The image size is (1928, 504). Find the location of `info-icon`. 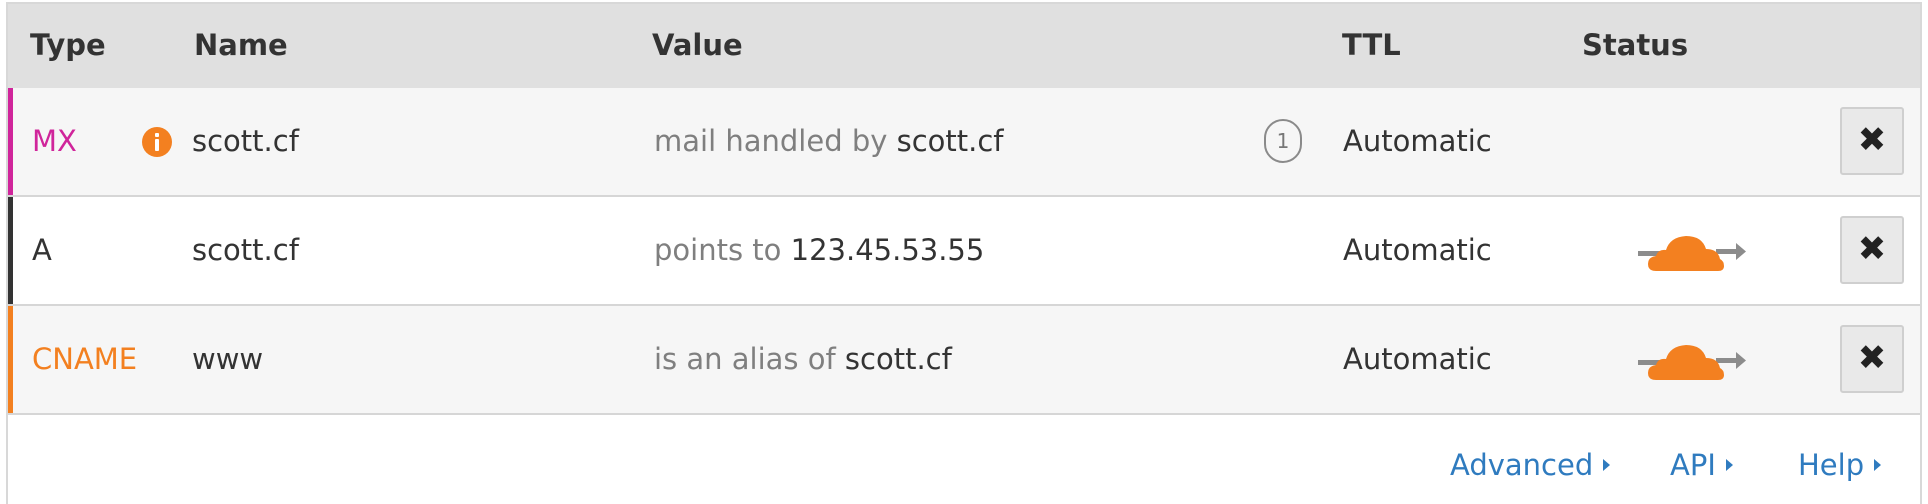

info-icon is located at coordinates (157, 142).